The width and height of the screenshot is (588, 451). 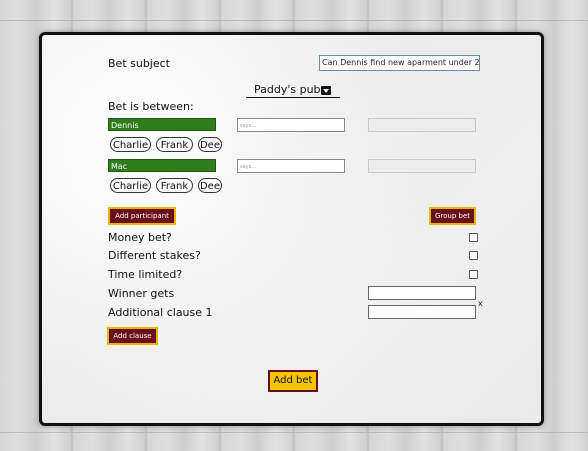 I want to click on additional-clause-label: Additional clause 1, so click(x=160, y=312).